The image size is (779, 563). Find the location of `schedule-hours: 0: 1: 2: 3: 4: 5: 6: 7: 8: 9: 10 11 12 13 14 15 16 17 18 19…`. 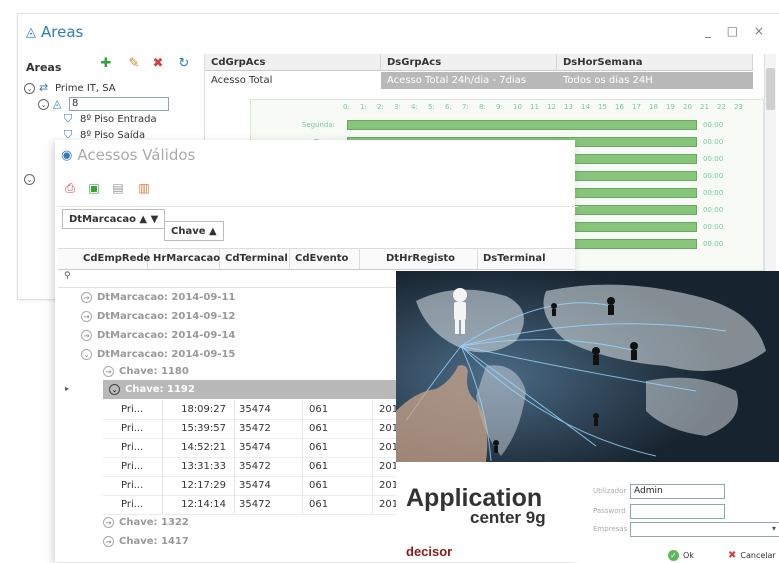

schedule-hours: 0: 1: 2: 3: 4: 5: 6: 7: 8: 9: 10 11 12 13 14 15 16 17 18 19… is located at coordinates (548, 108).